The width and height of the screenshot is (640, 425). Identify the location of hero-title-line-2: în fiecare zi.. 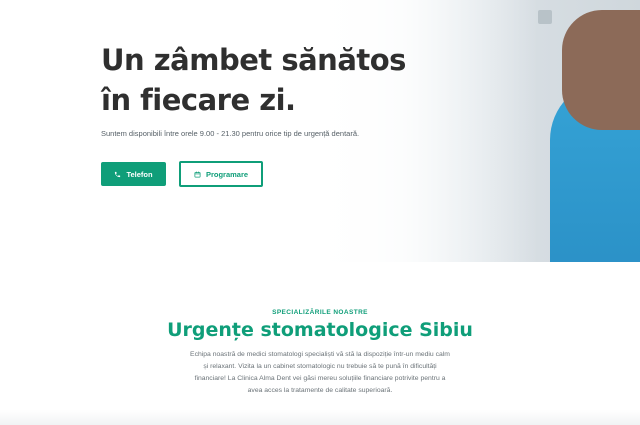
(198, 100).